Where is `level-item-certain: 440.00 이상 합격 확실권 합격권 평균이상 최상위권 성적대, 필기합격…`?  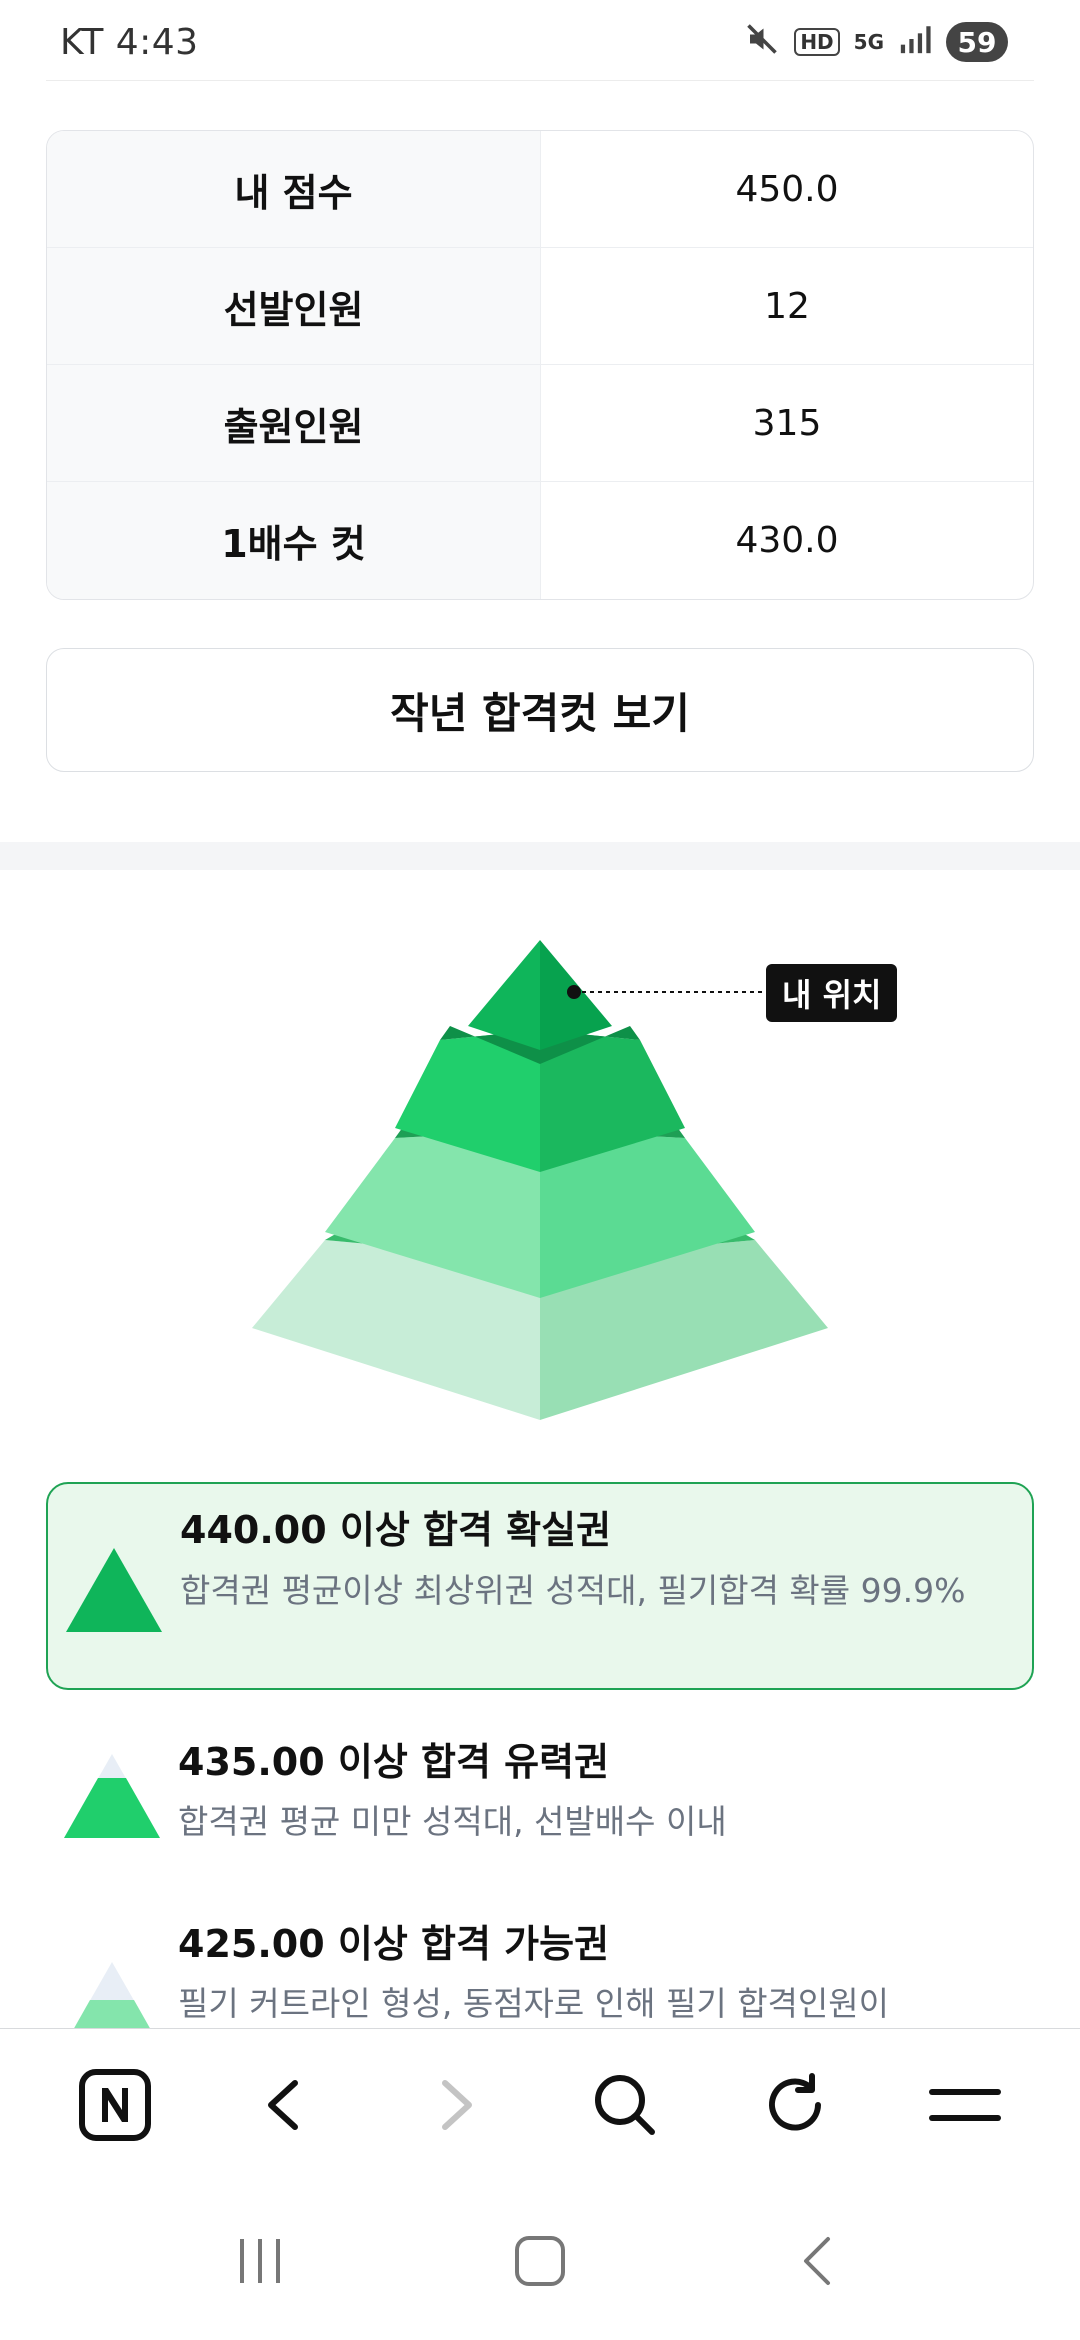
level-item-certain: 440.00 이상 합격 확실권 합격권 평균이상 최상위권 성적대, 필기합격… is located at coordinates (540, 1586).